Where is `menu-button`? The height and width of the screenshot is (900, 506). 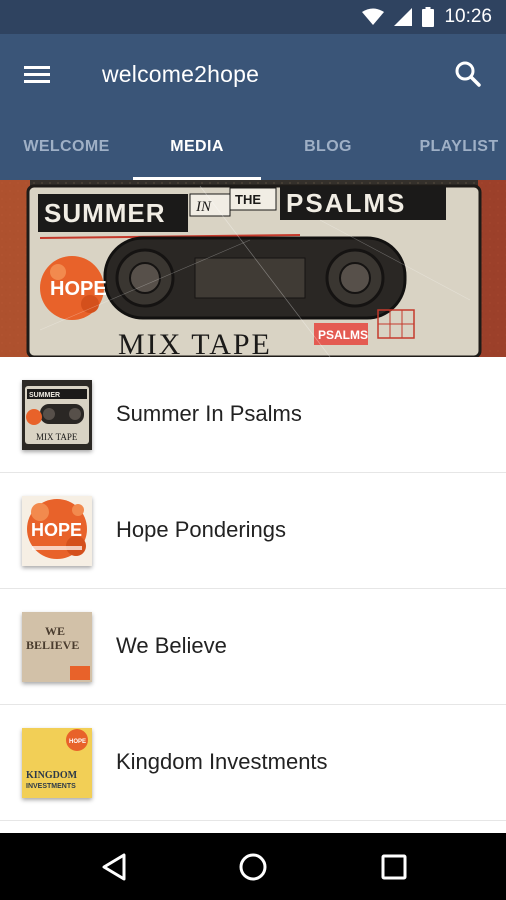
menu-button is located at coordinates (39, 75).